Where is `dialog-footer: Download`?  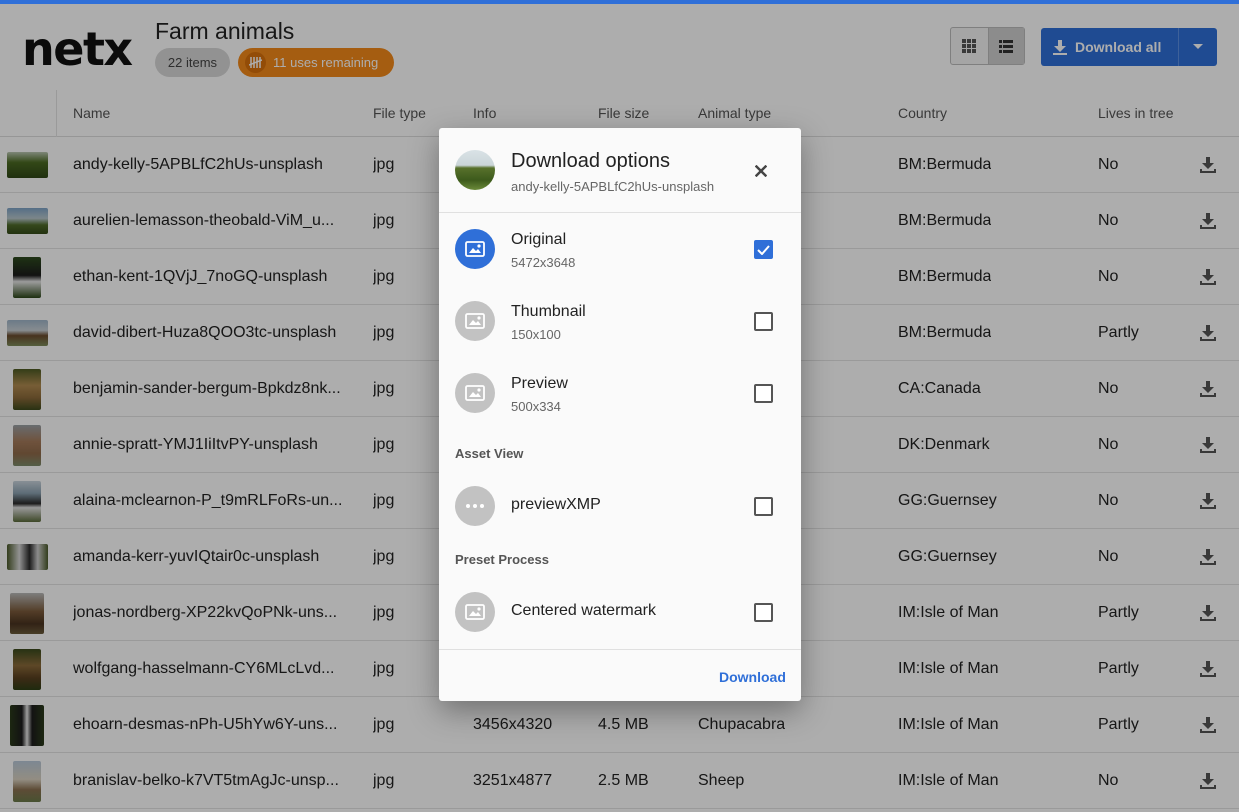 dialog-footer: Download is located at coordinates (620, 675).